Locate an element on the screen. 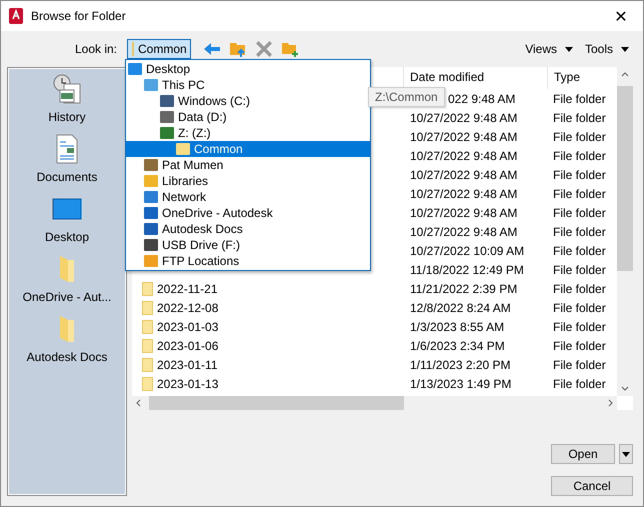 This screenshot has width=644, height=507. dropdown-item: Common is located at coordinates (248, 149).